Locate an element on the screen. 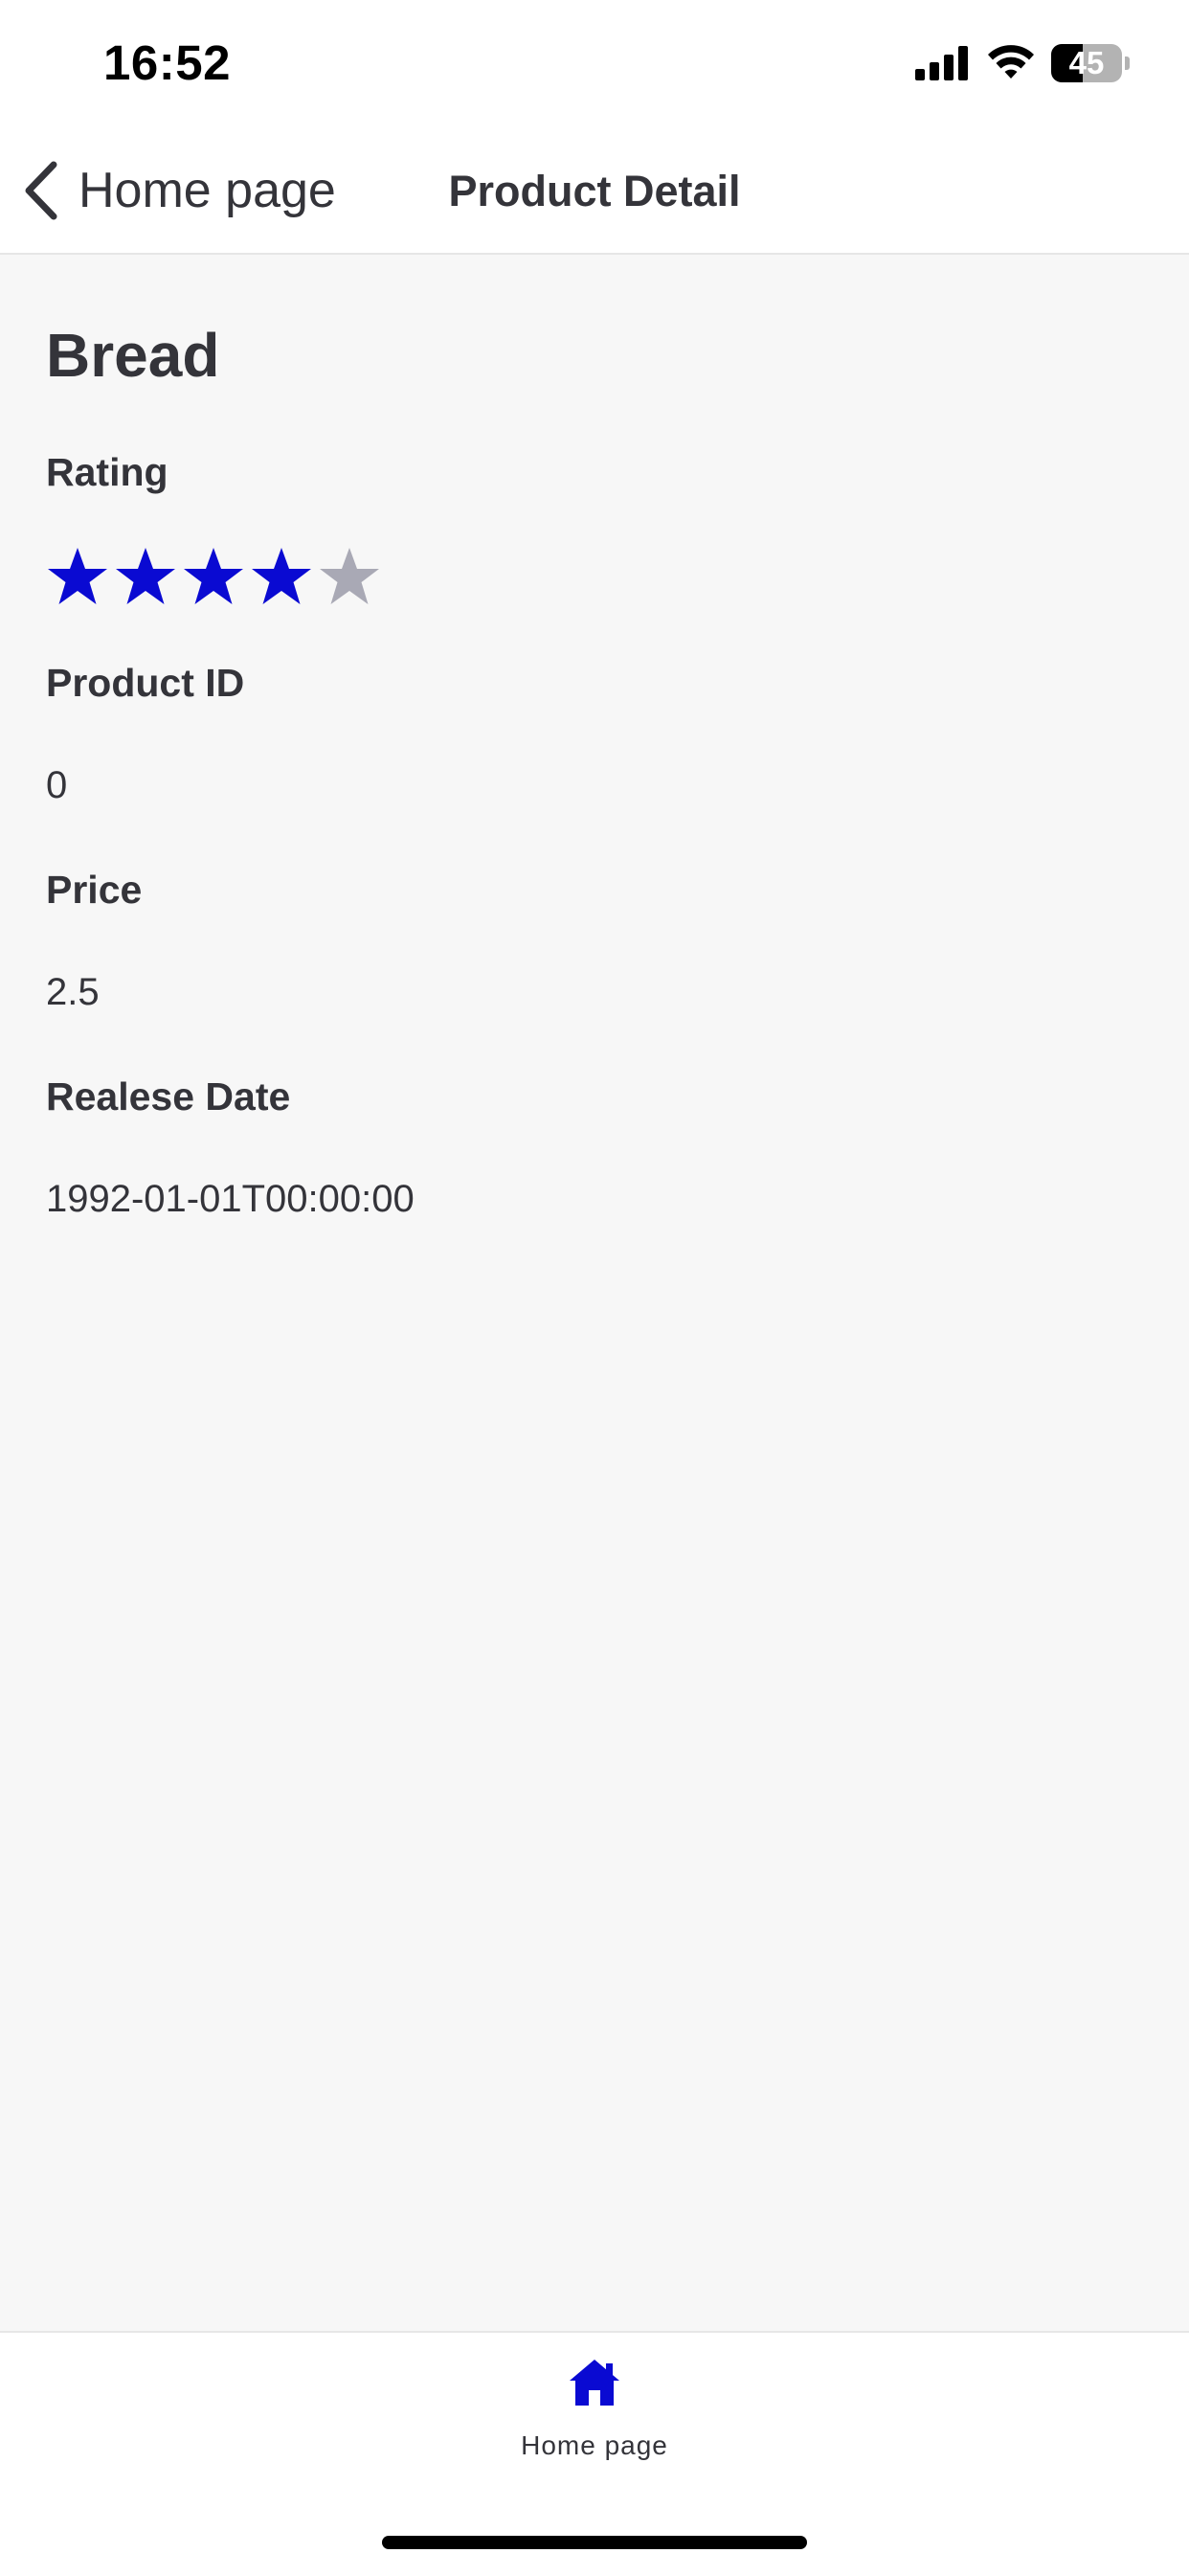  battery-body: 45 is located at coordinates (1086, 63).